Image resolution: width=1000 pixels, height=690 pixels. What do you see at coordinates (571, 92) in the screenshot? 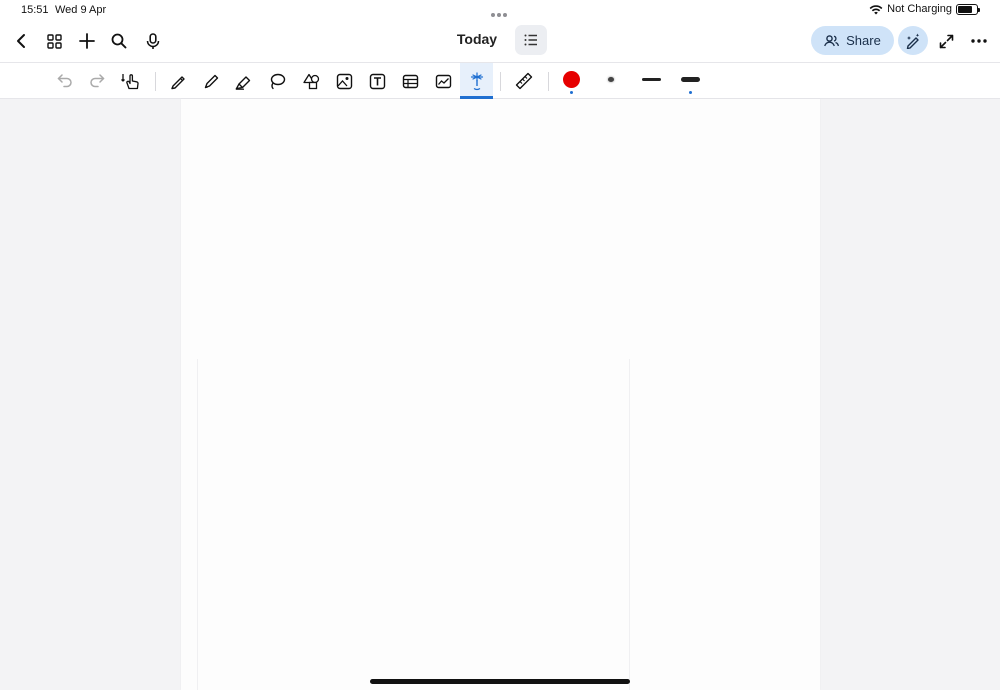
I see `color-selected-indicator` at bounding box center [571, 92].